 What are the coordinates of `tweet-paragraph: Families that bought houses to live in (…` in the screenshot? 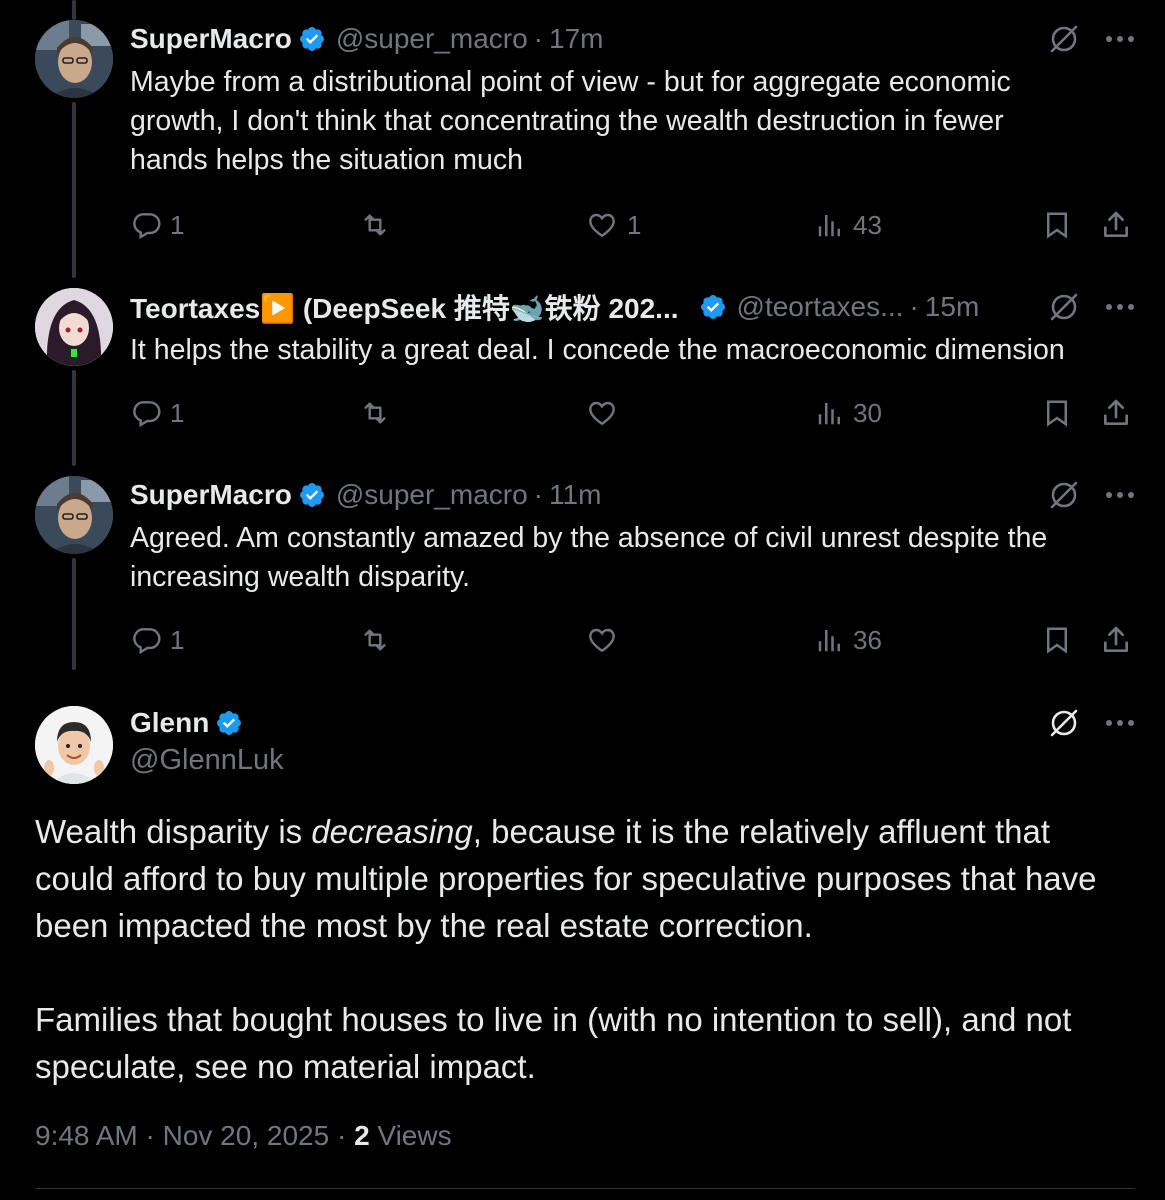 It's located at (553, 1043).